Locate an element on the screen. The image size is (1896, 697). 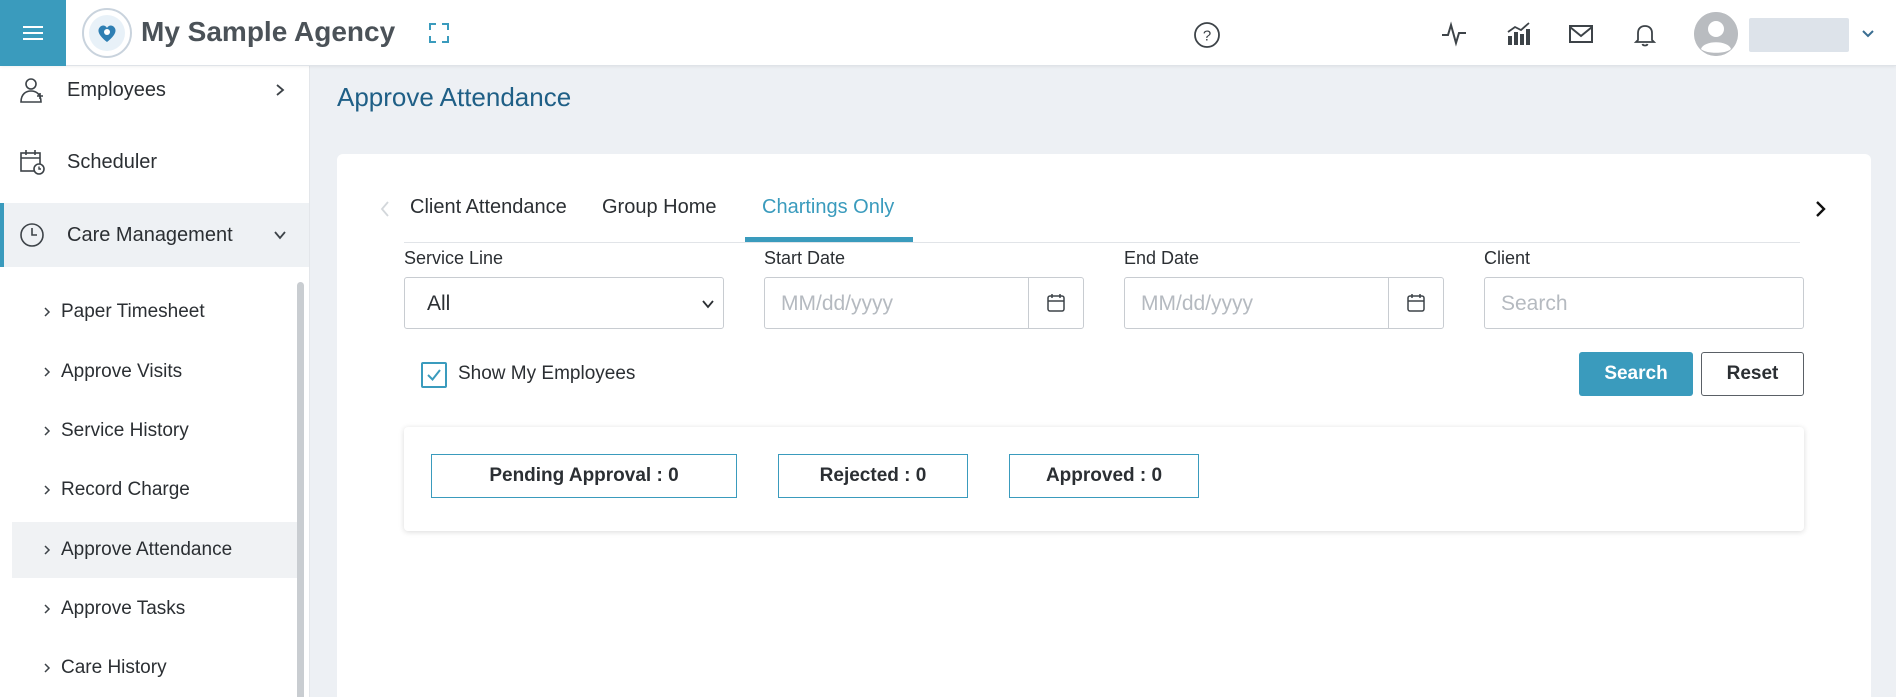
help-icon: ? is located at coordinates (1207, 35).